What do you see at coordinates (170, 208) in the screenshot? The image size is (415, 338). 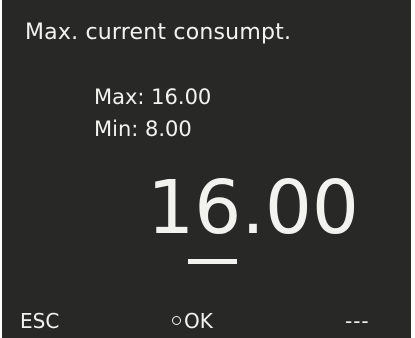 I see `value-digit: 1` at bounding box center [170, 208].